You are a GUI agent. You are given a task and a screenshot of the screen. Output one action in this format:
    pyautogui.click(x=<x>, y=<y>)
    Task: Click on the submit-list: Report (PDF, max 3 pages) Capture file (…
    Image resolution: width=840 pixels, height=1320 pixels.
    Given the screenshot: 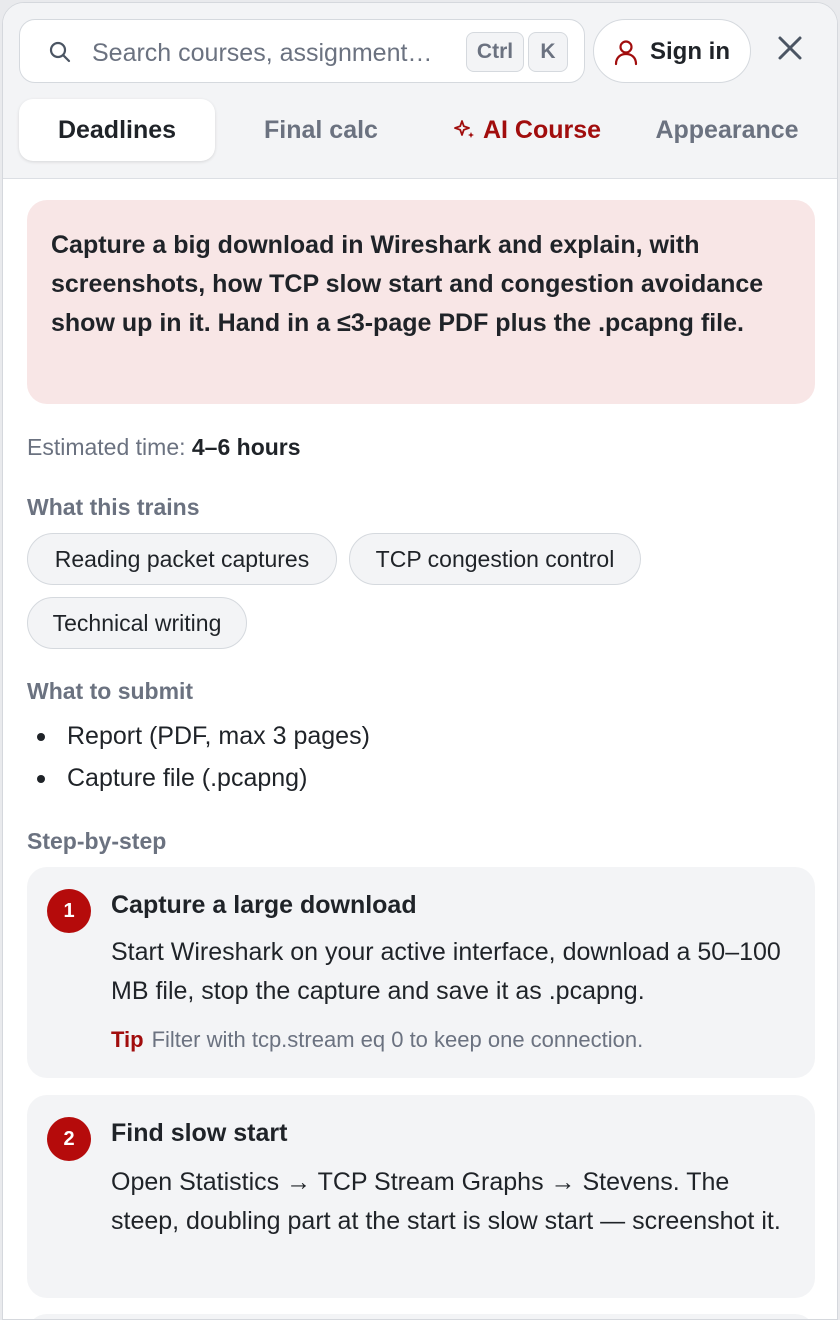 What is the action you would take?
    pyautogui.click(x=407, y=762)
    